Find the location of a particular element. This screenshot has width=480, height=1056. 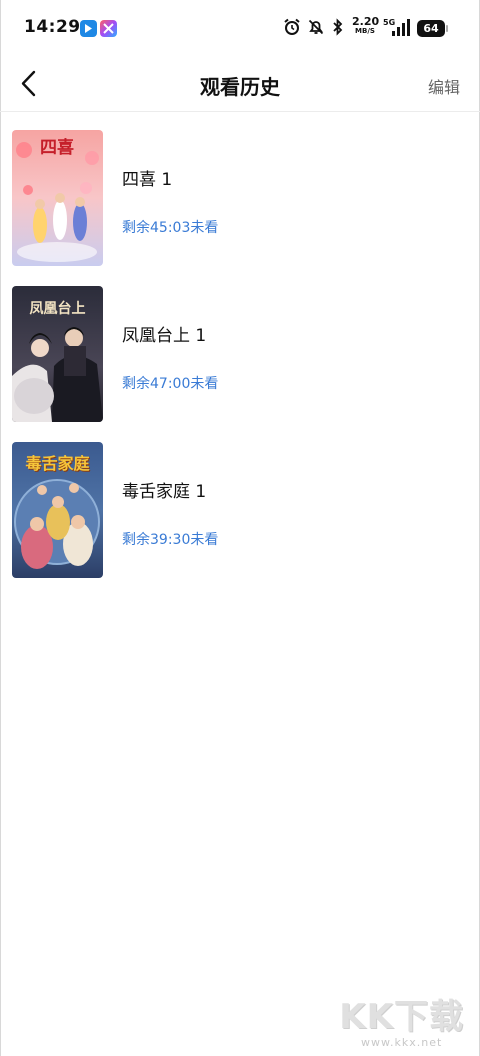

poster-title-art: 凤凰台上 is located at coordinates (57, 309).